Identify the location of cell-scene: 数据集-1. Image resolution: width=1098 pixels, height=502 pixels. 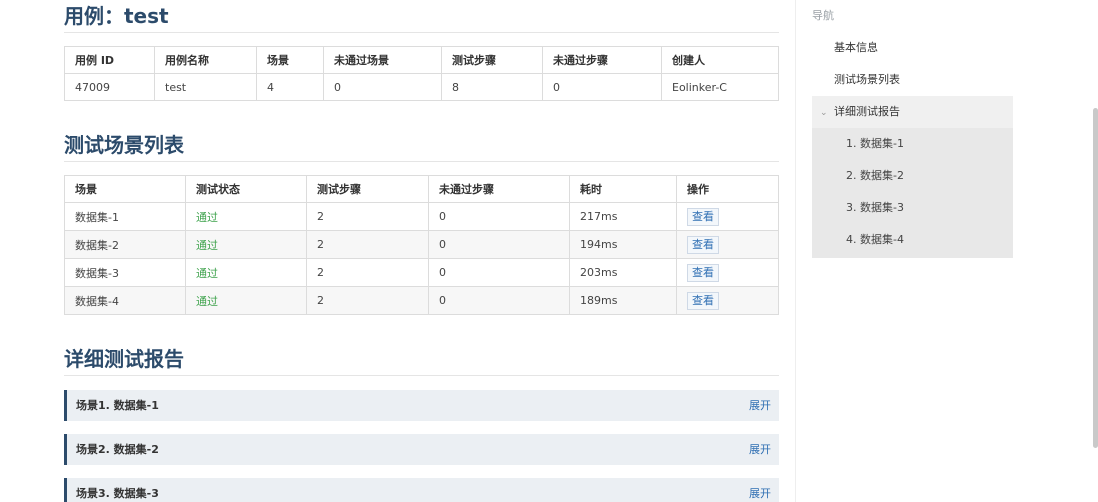
(125, 217).